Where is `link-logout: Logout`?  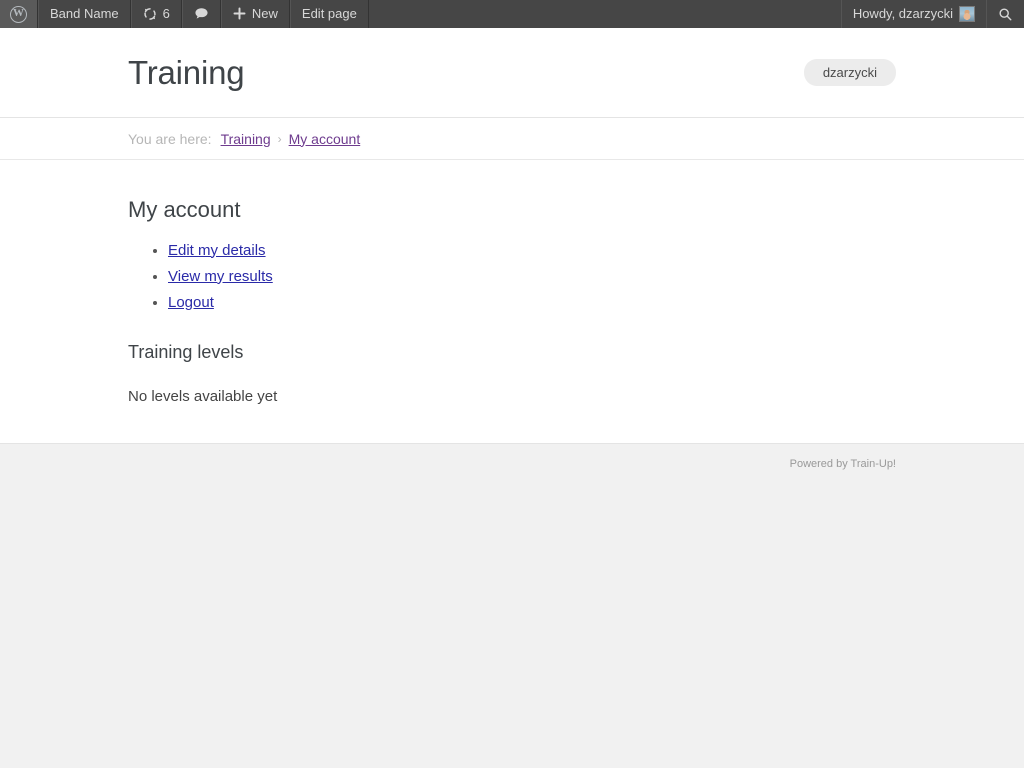
link-logout: Logout is located at coordinates (191, 302).